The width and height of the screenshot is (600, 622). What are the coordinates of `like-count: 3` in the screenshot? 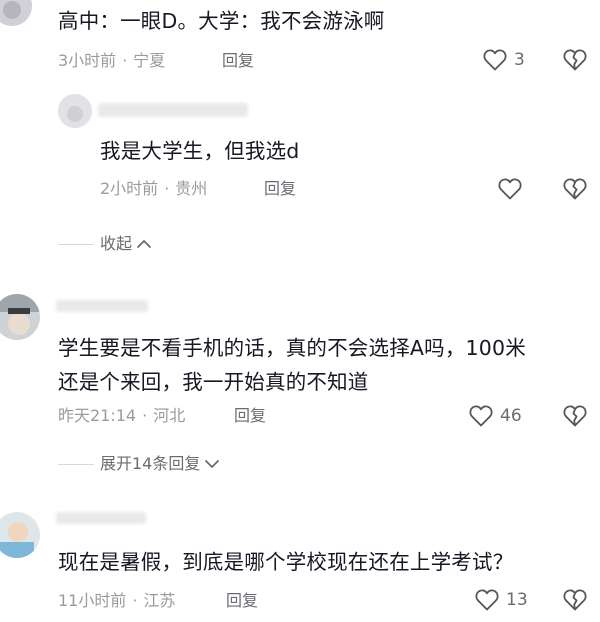 It's located at (519, 60).